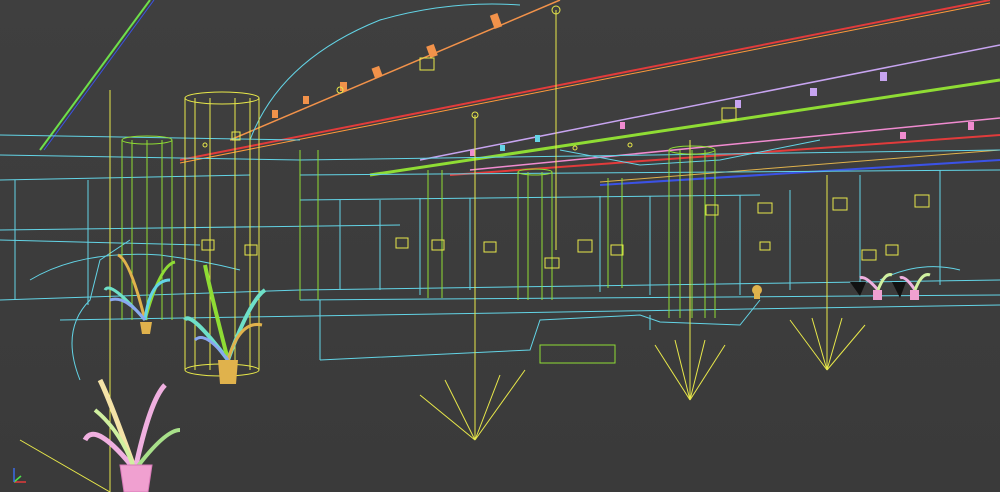 The height and width of the screenshot is (492, 1000). I want to click on box-outline, so click(577, 354).